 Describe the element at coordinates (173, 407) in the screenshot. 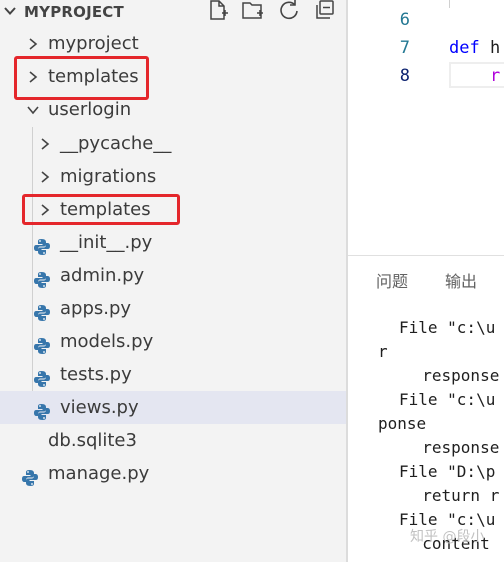

I see `tree-item-views-py: views.py` at that location.